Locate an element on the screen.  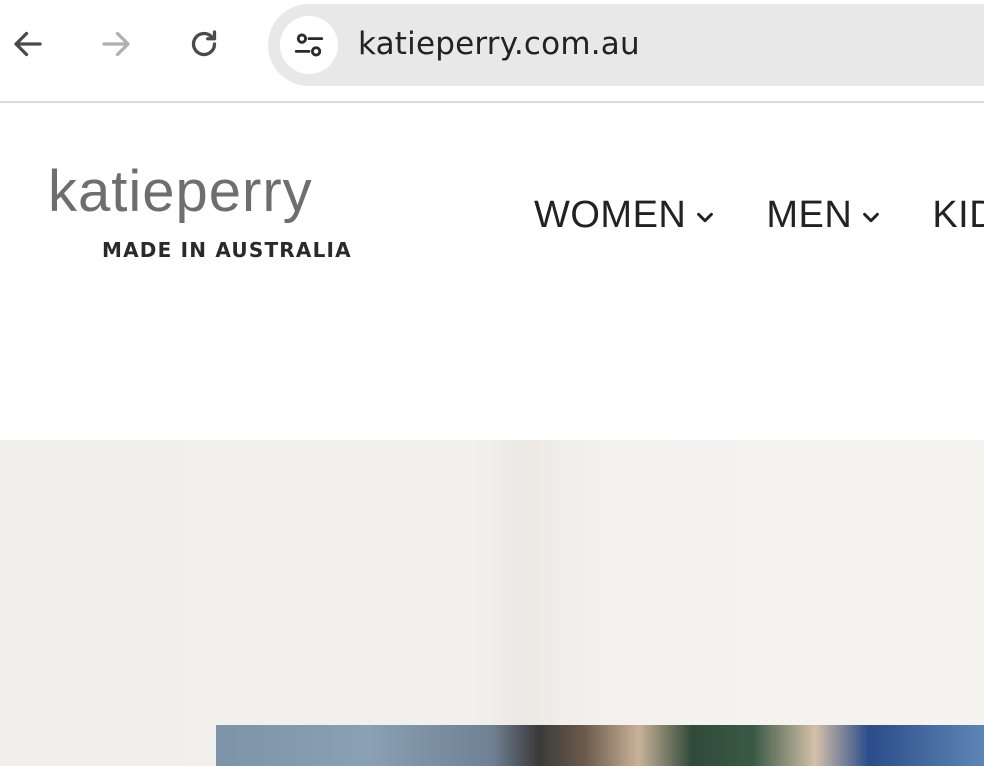
site-logo: katieperry MADE IN AUSTRALIA is located at coordinates (218, 215).